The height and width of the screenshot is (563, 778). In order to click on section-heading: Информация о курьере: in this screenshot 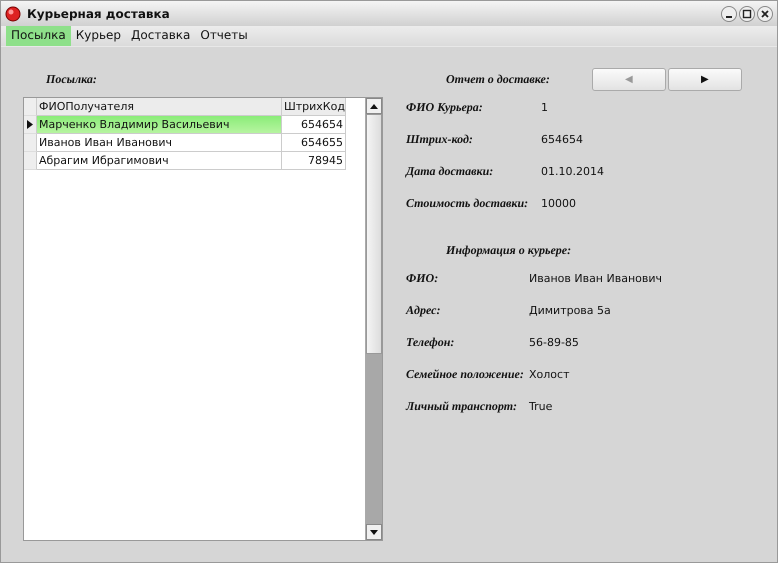, I will do `click(509, 250)`.